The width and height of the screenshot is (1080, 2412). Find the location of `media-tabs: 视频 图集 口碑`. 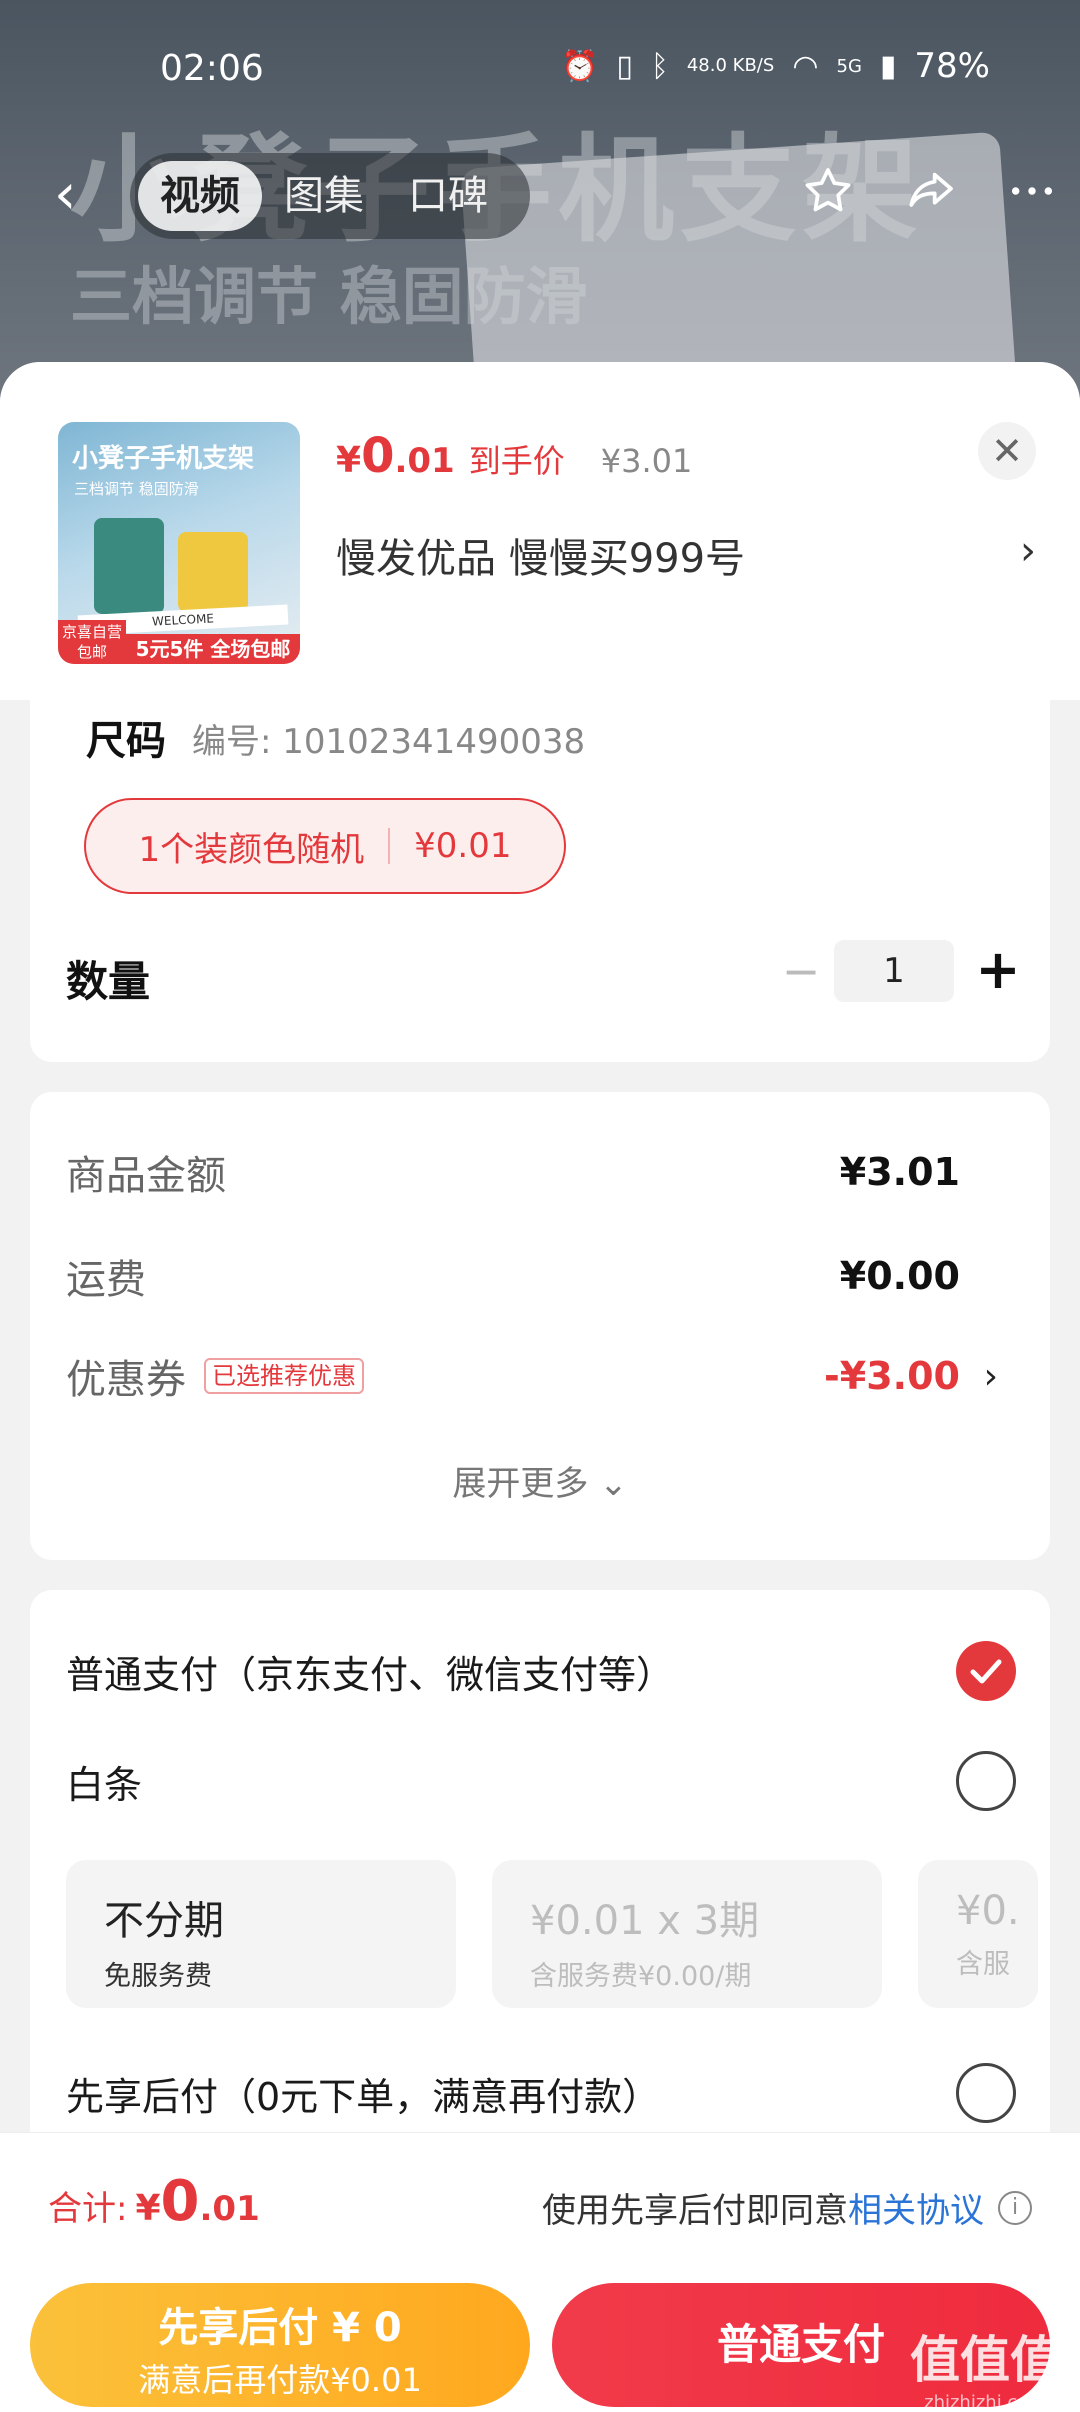

media-tabs: 视频 图集 口碑 is located at coordinates (330, 196).